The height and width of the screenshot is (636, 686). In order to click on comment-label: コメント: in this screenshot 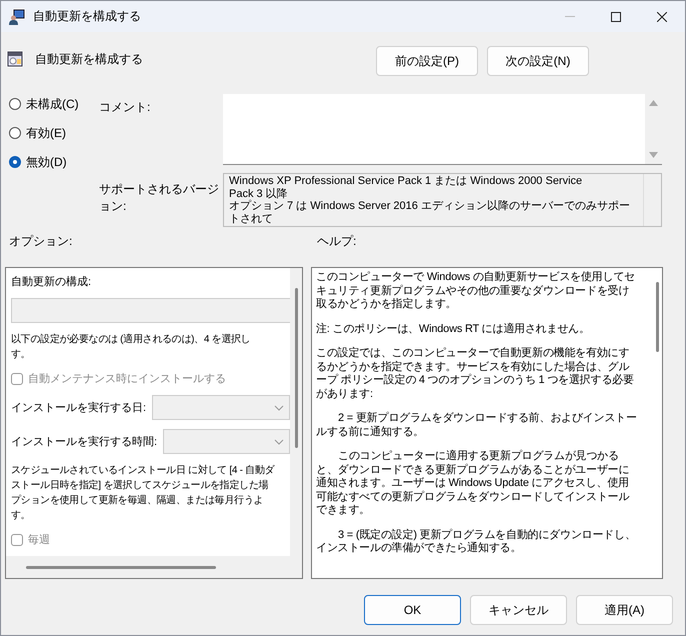, I will do `click(125, 107)`.